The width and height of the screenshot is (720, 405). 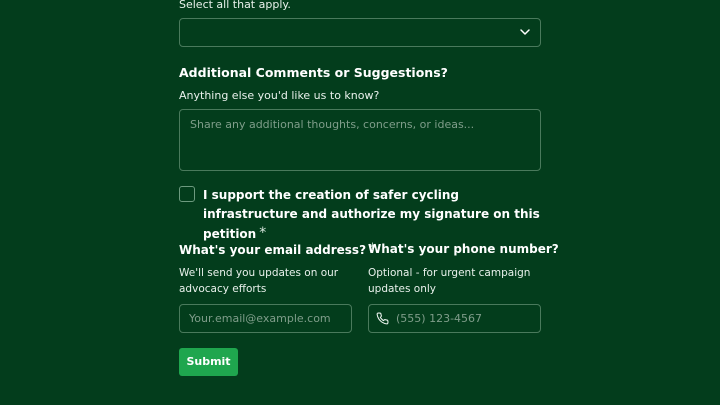 I want to click on multiselect-hint: Select all that apply., so click(x=235, y=5).